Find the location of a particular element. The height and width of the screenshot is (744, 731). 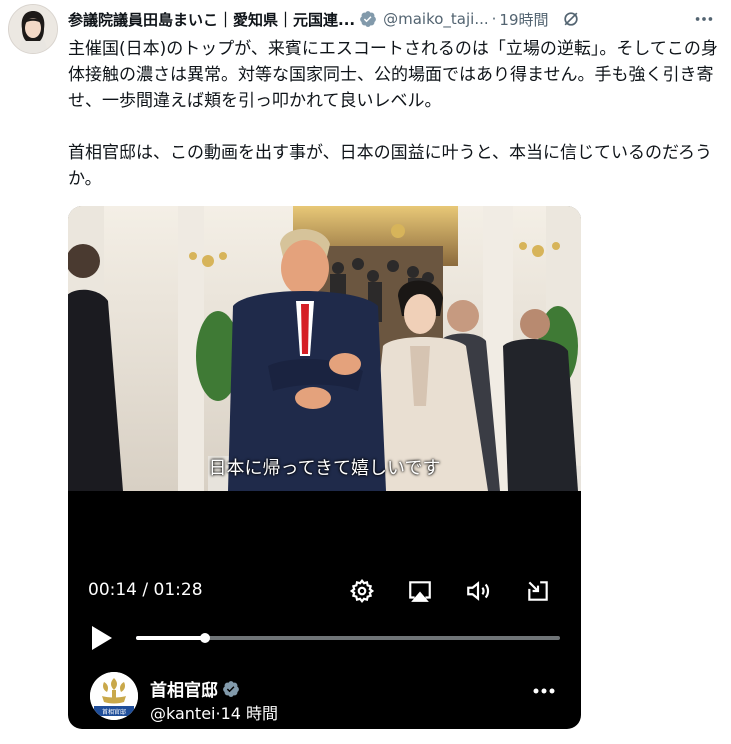

pop-out-icon is located at coordinates (538, 591).